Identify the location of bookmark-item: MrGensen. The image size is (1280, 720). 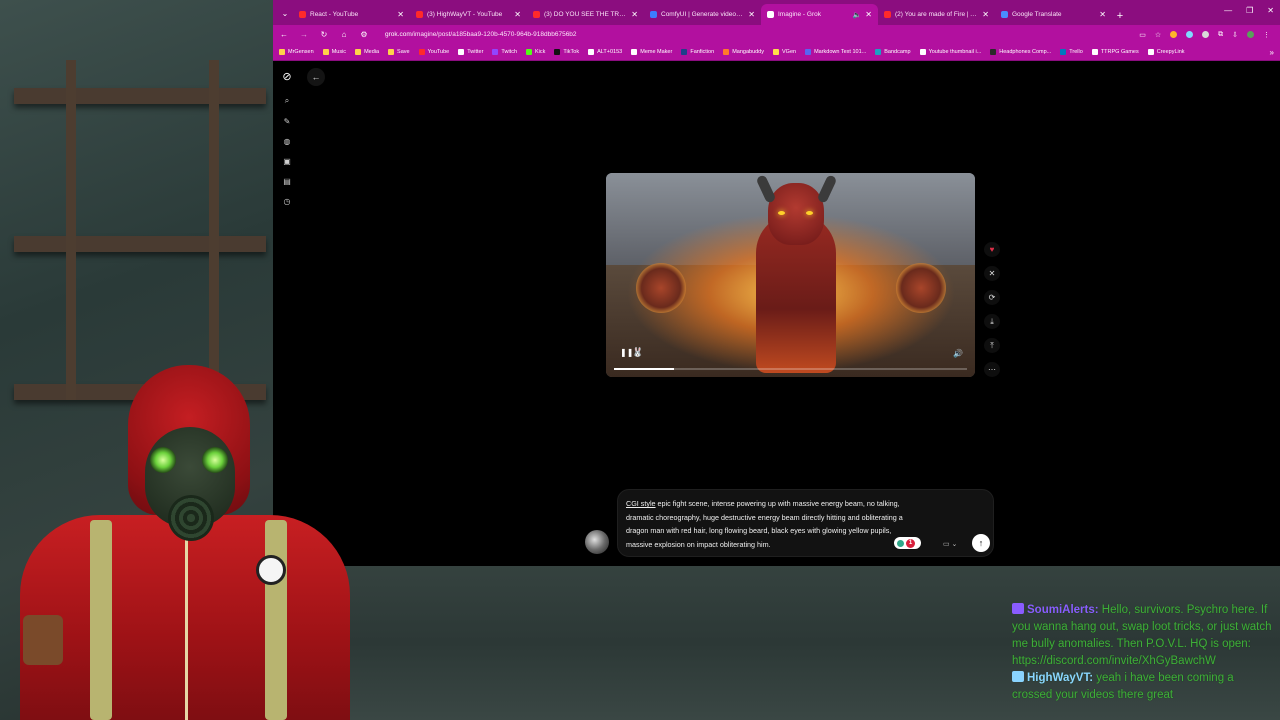
(296, 52).